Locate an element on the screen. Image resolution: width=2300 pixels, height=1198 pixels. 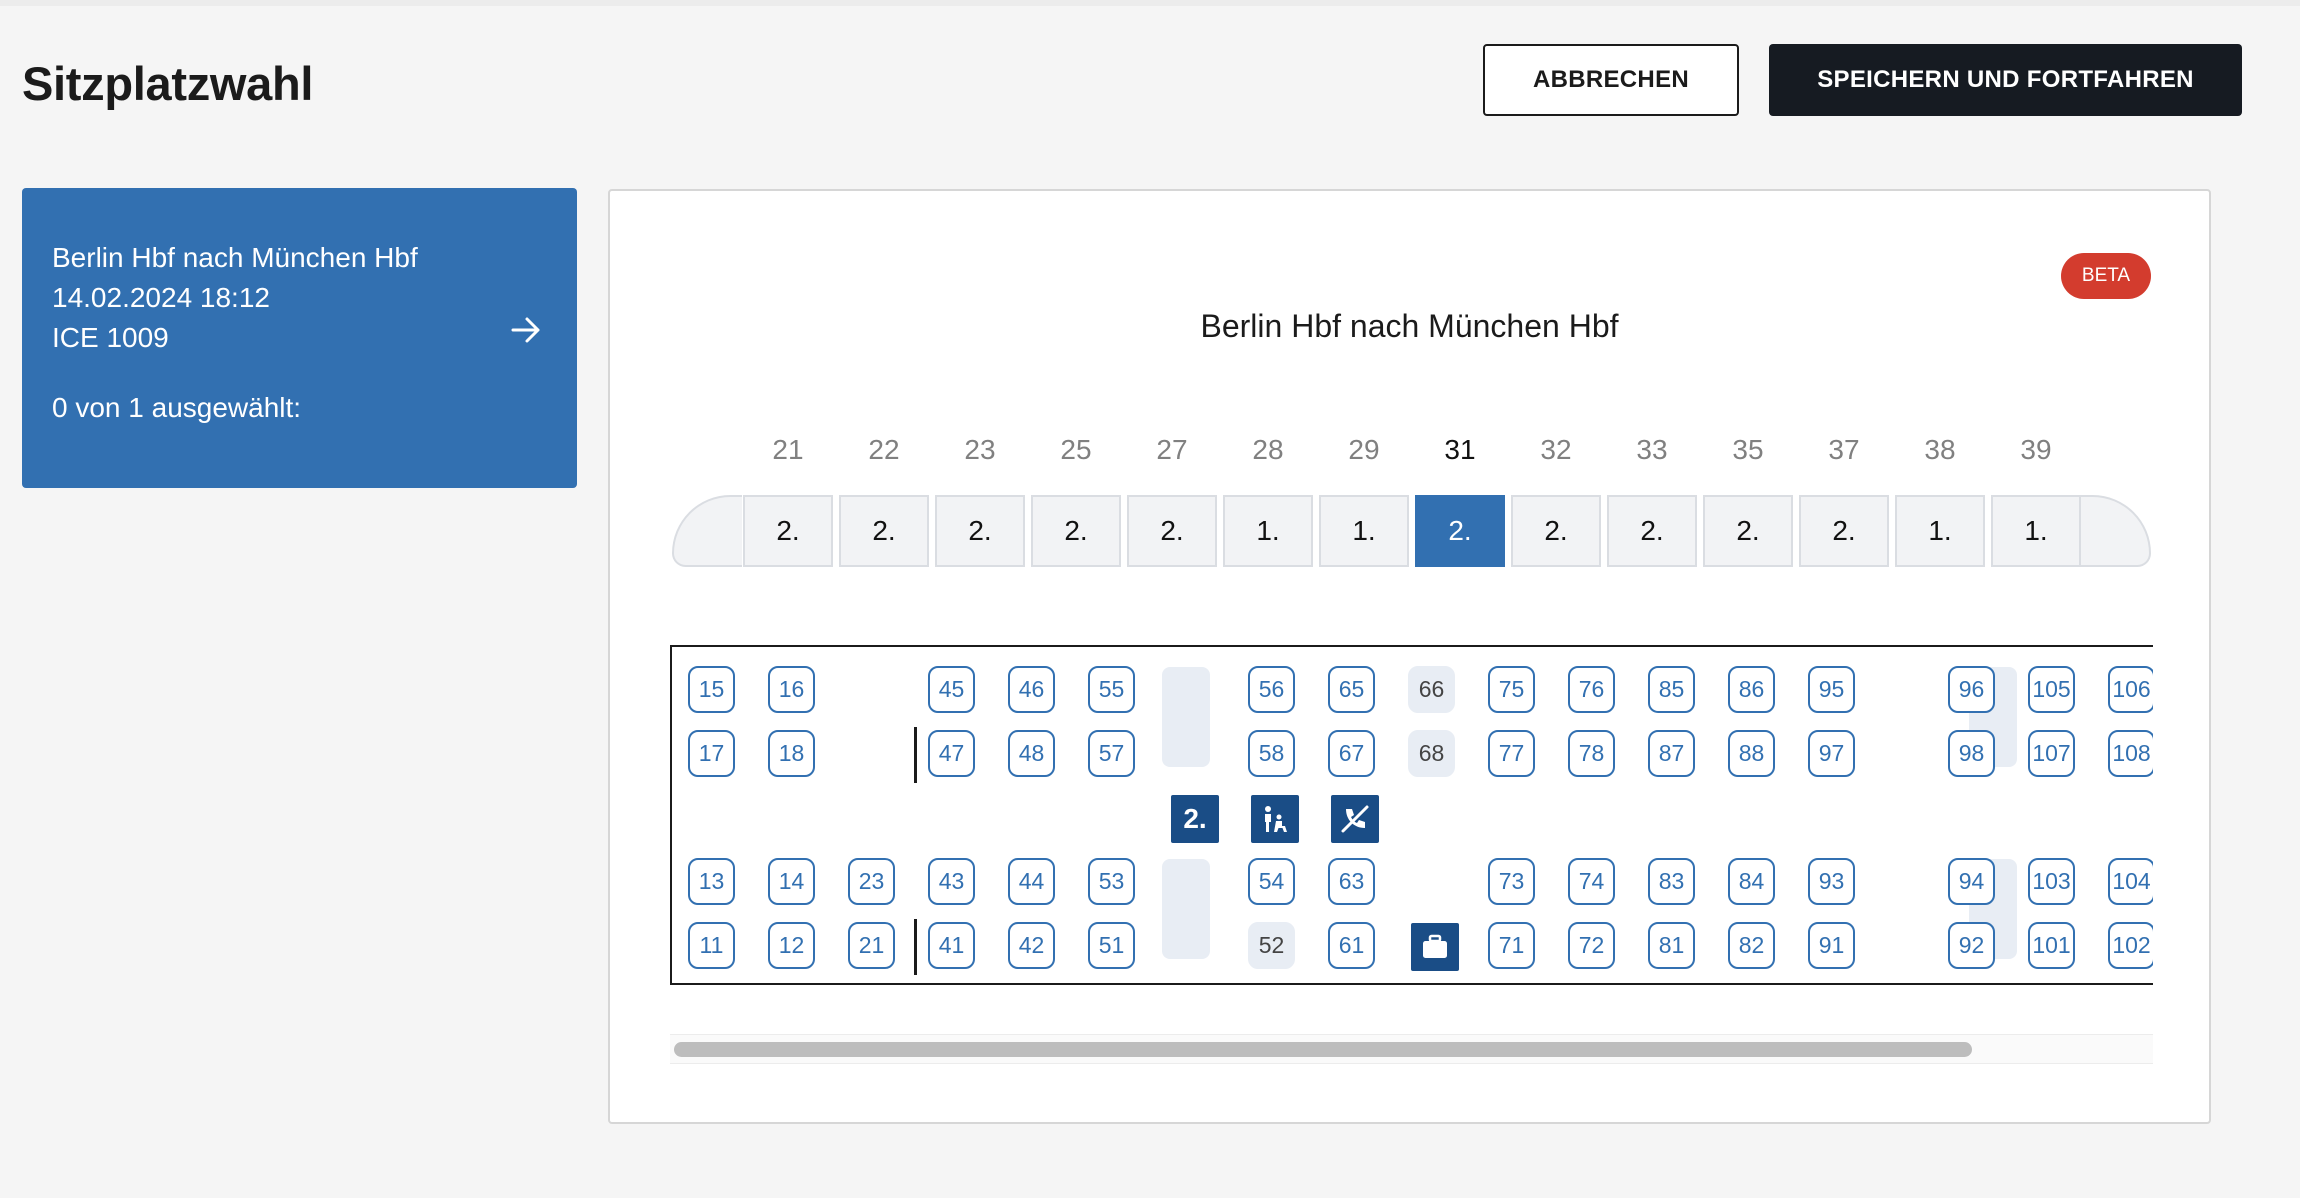
seat-88: 88 is located at coordinates (1751, 753).